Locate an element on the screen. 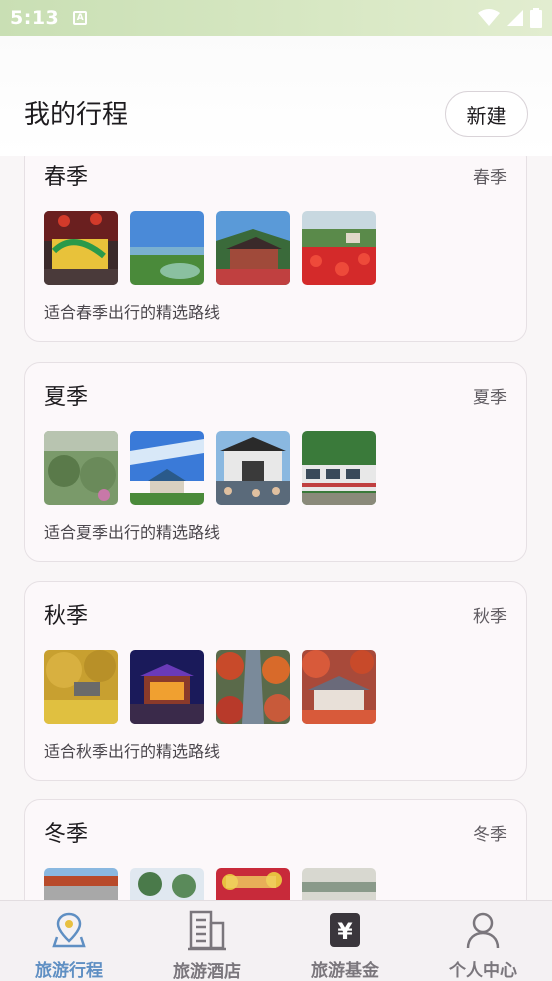  season-name: 夏季 is located at coordinates (66, 397).